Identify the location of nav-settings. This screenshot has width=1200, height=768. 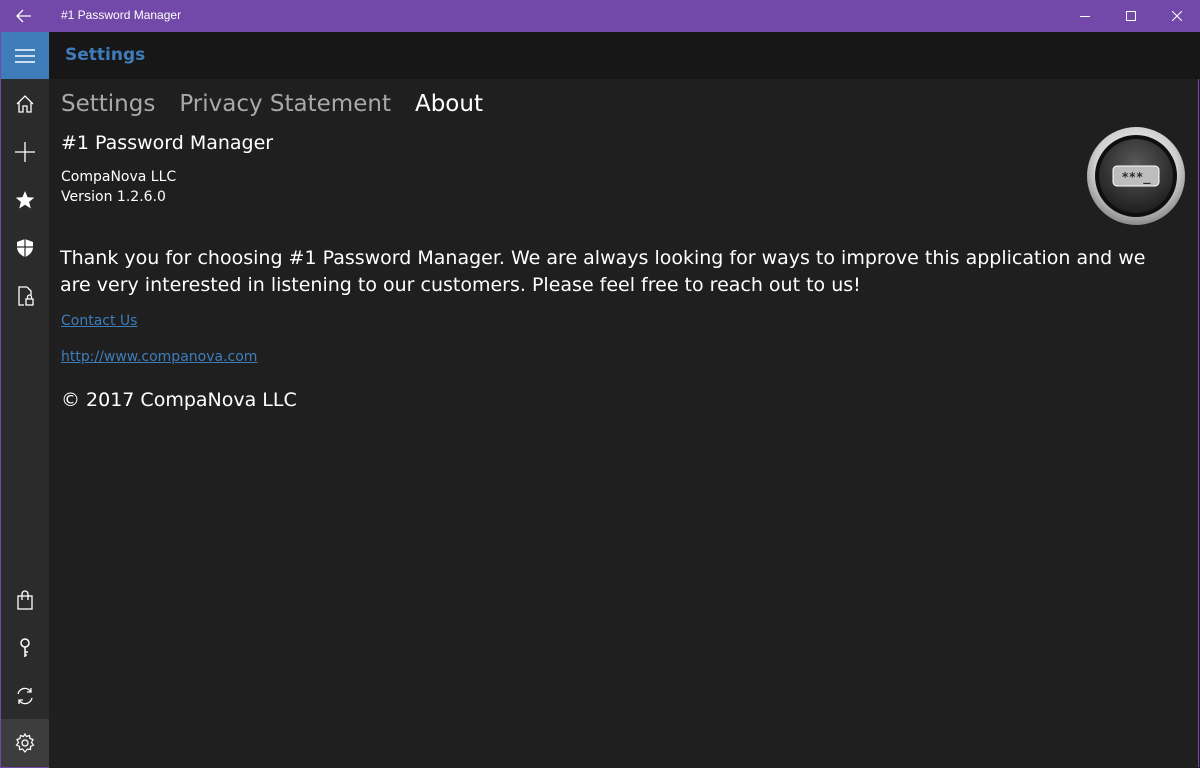
(25, 743).